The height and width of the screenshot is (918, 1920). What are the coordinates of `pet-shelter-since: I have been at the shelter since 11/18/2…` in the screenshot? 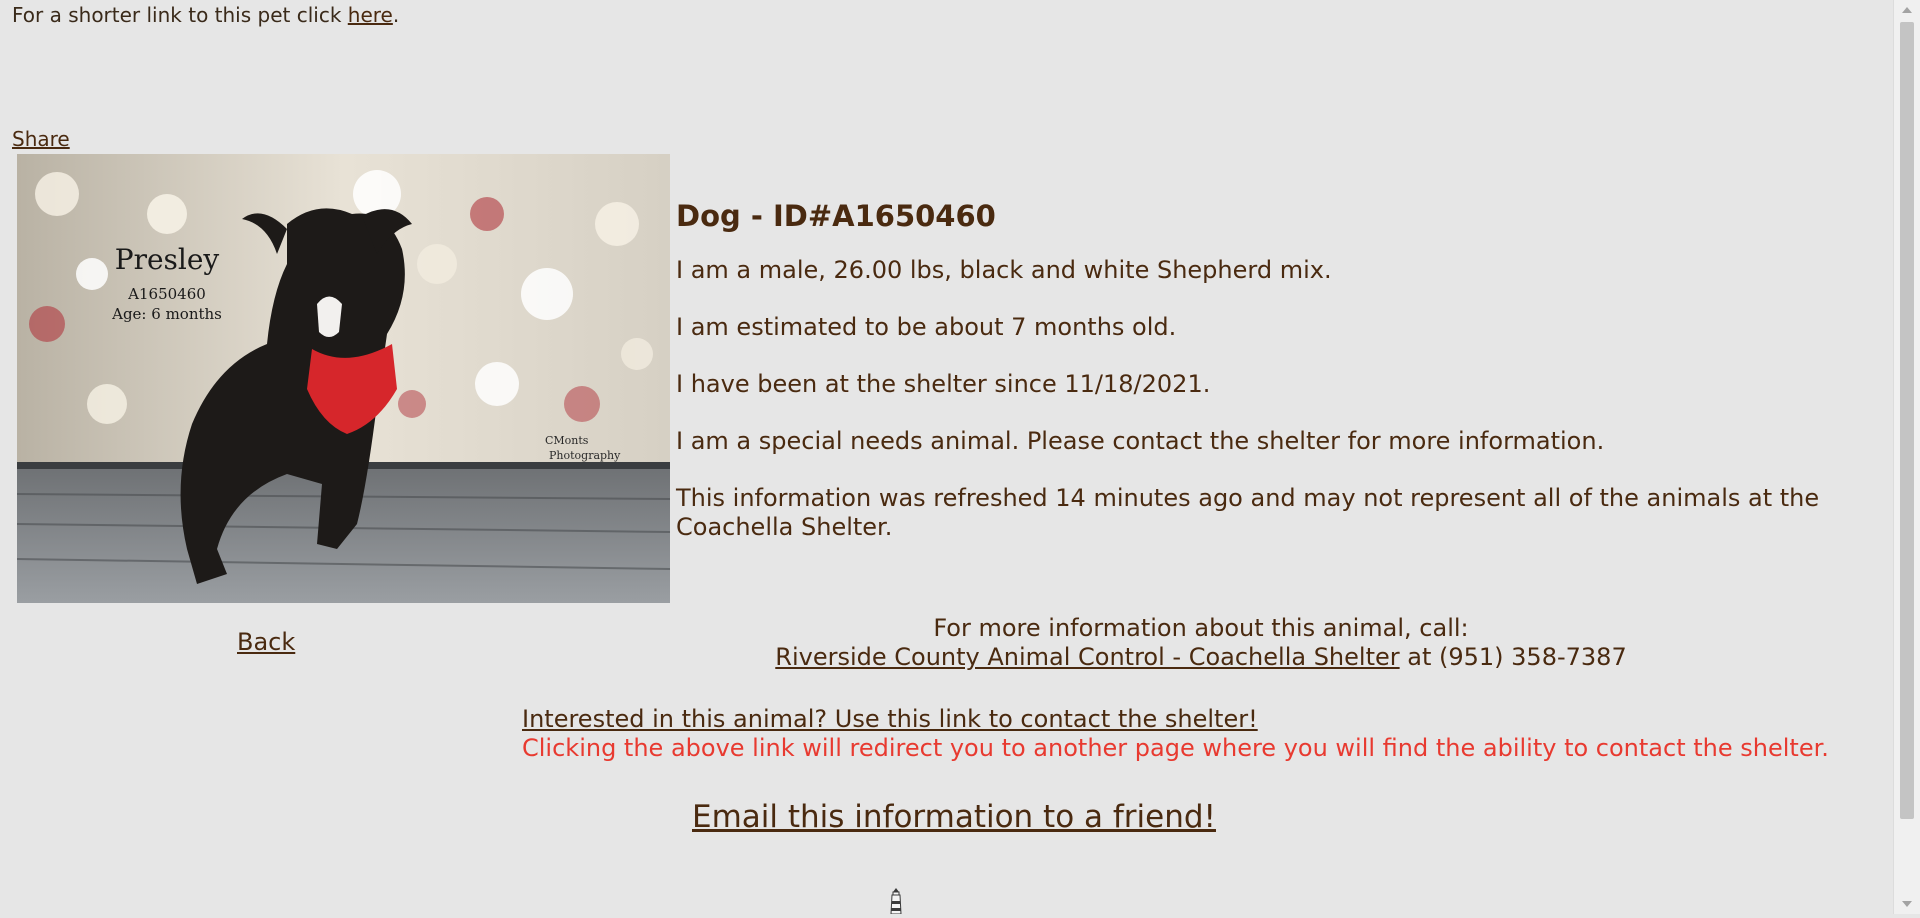 It's located at (943, 384).